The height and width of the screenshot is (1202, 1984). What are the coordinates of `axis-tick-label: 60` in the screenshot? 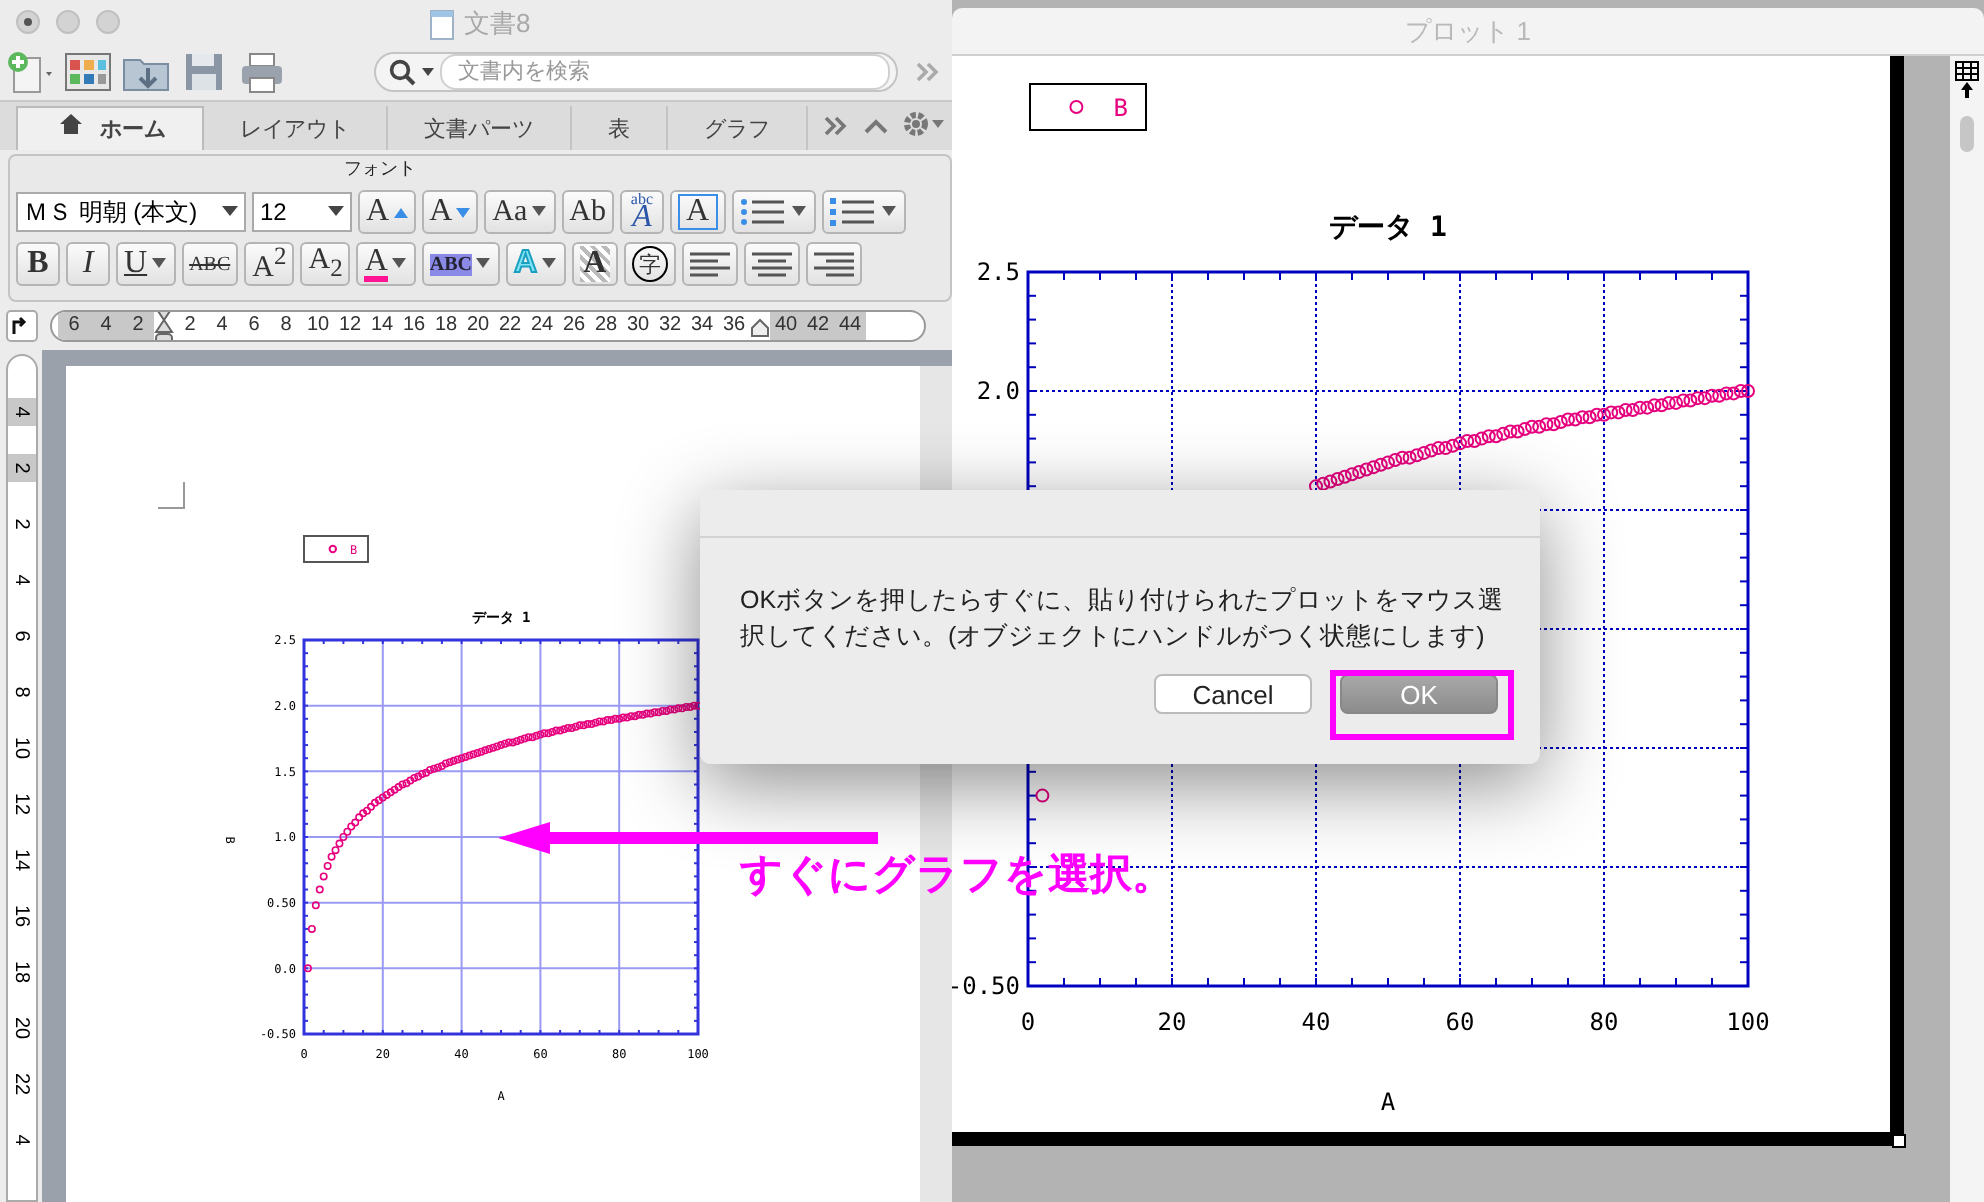 It's located at (1460, 1022).